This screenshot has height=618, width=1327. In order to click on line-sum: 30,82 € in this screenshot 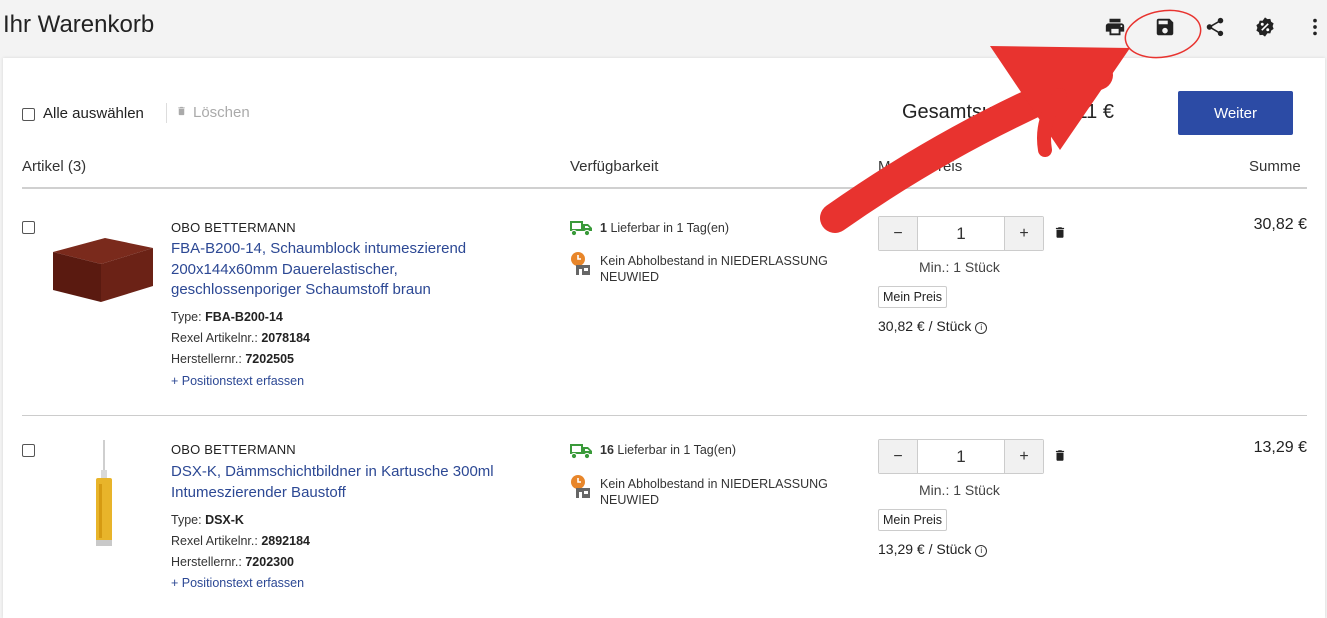, I will do `click(1280, 224)`.